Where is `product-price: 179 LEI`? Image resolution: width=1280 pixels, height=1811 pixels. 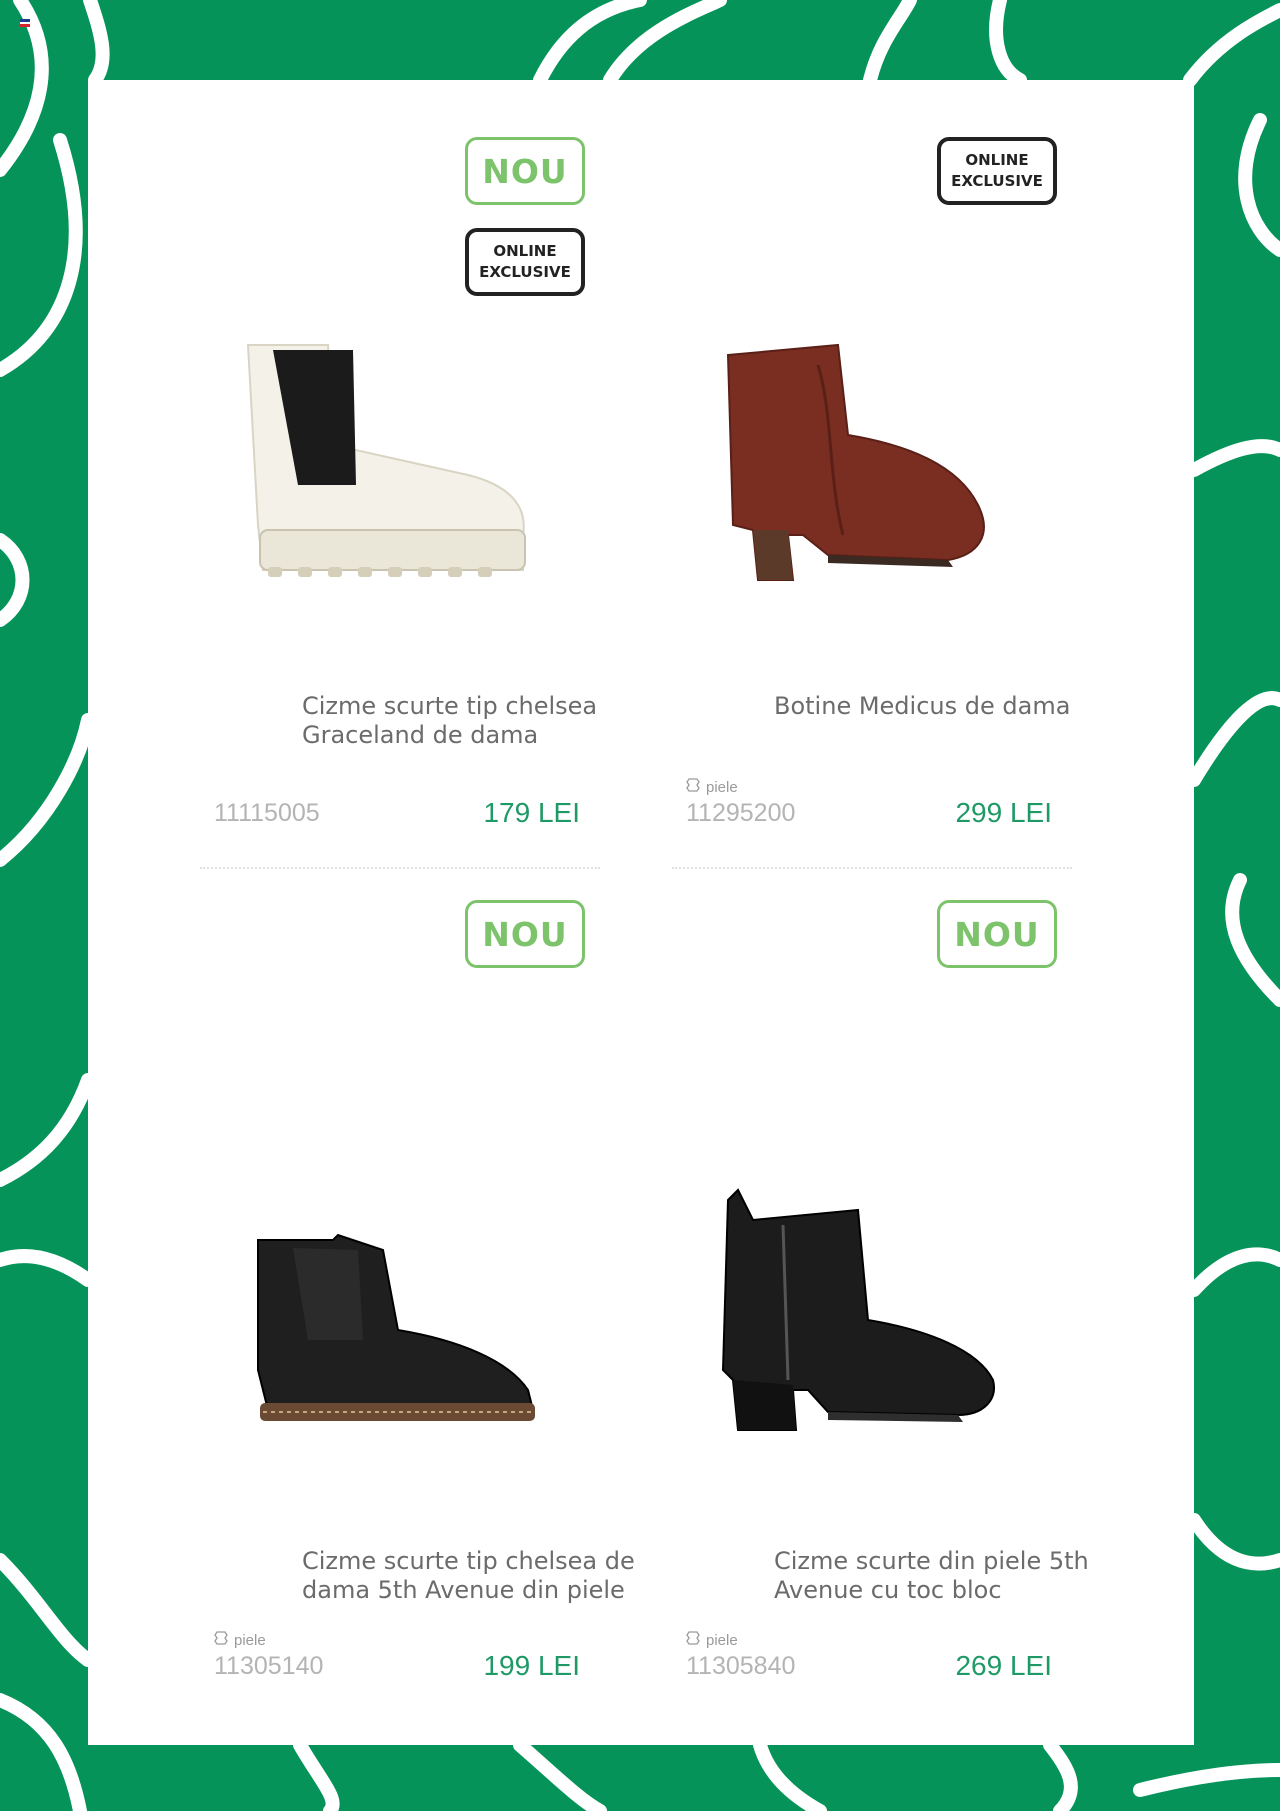
product-price: 179 LEI is located at coordinates (531, 812).